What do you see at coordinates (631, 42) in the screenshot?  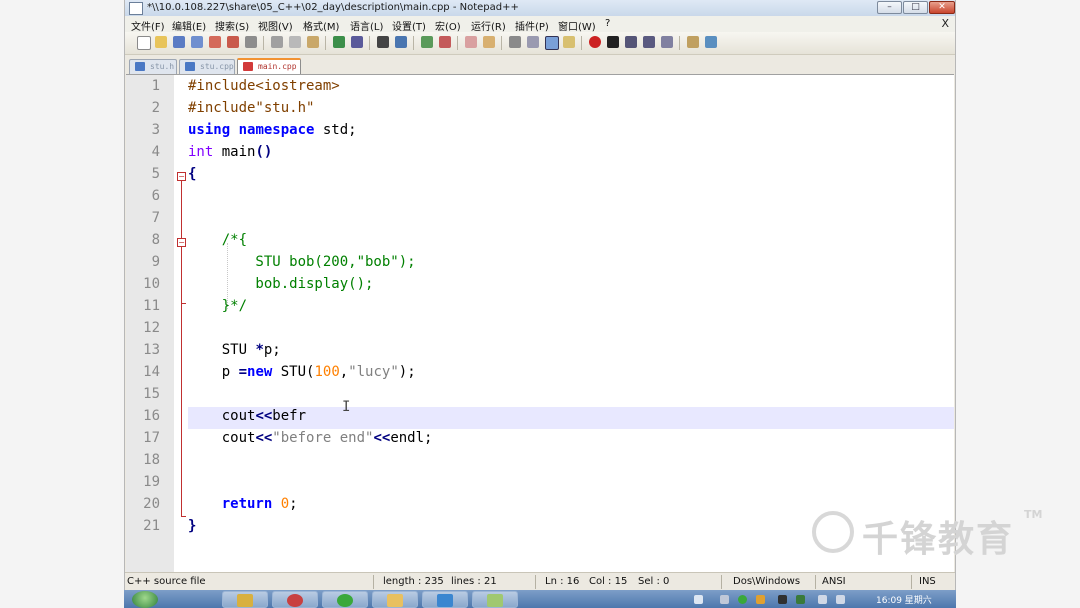 I see `play-macro-icon` at bounding box center [631, 42].